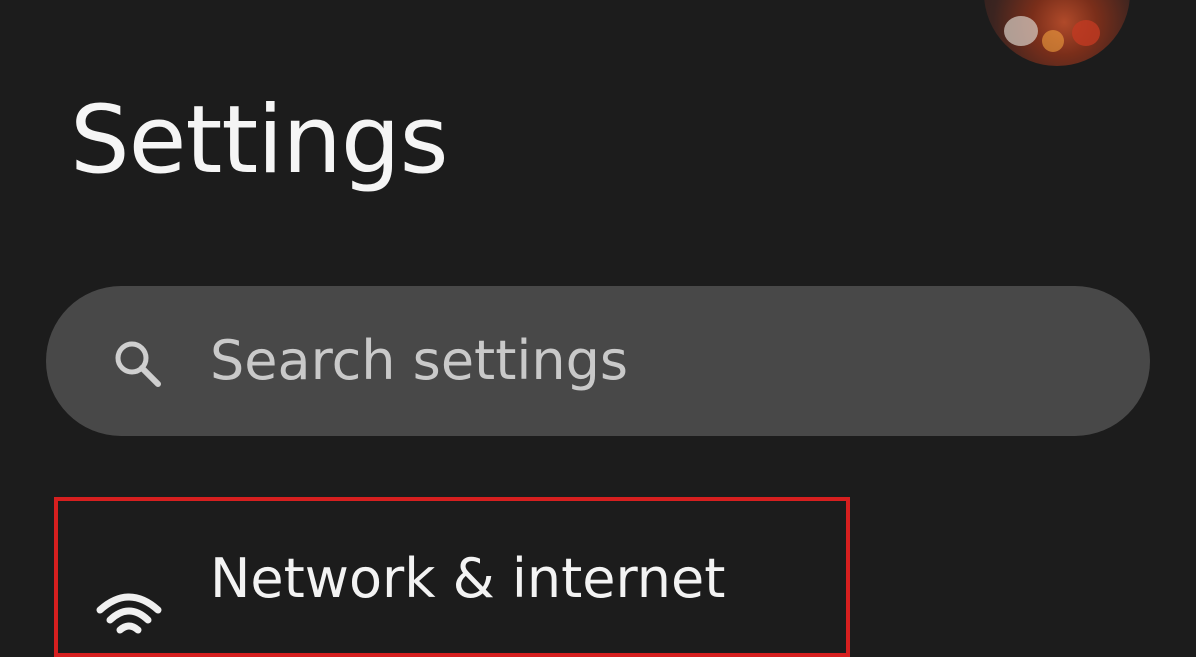  What do you see at coordinates (419, 361) in the screenshot?
I see `search-placeholder: Search settings` at bounding box center [419, 361].